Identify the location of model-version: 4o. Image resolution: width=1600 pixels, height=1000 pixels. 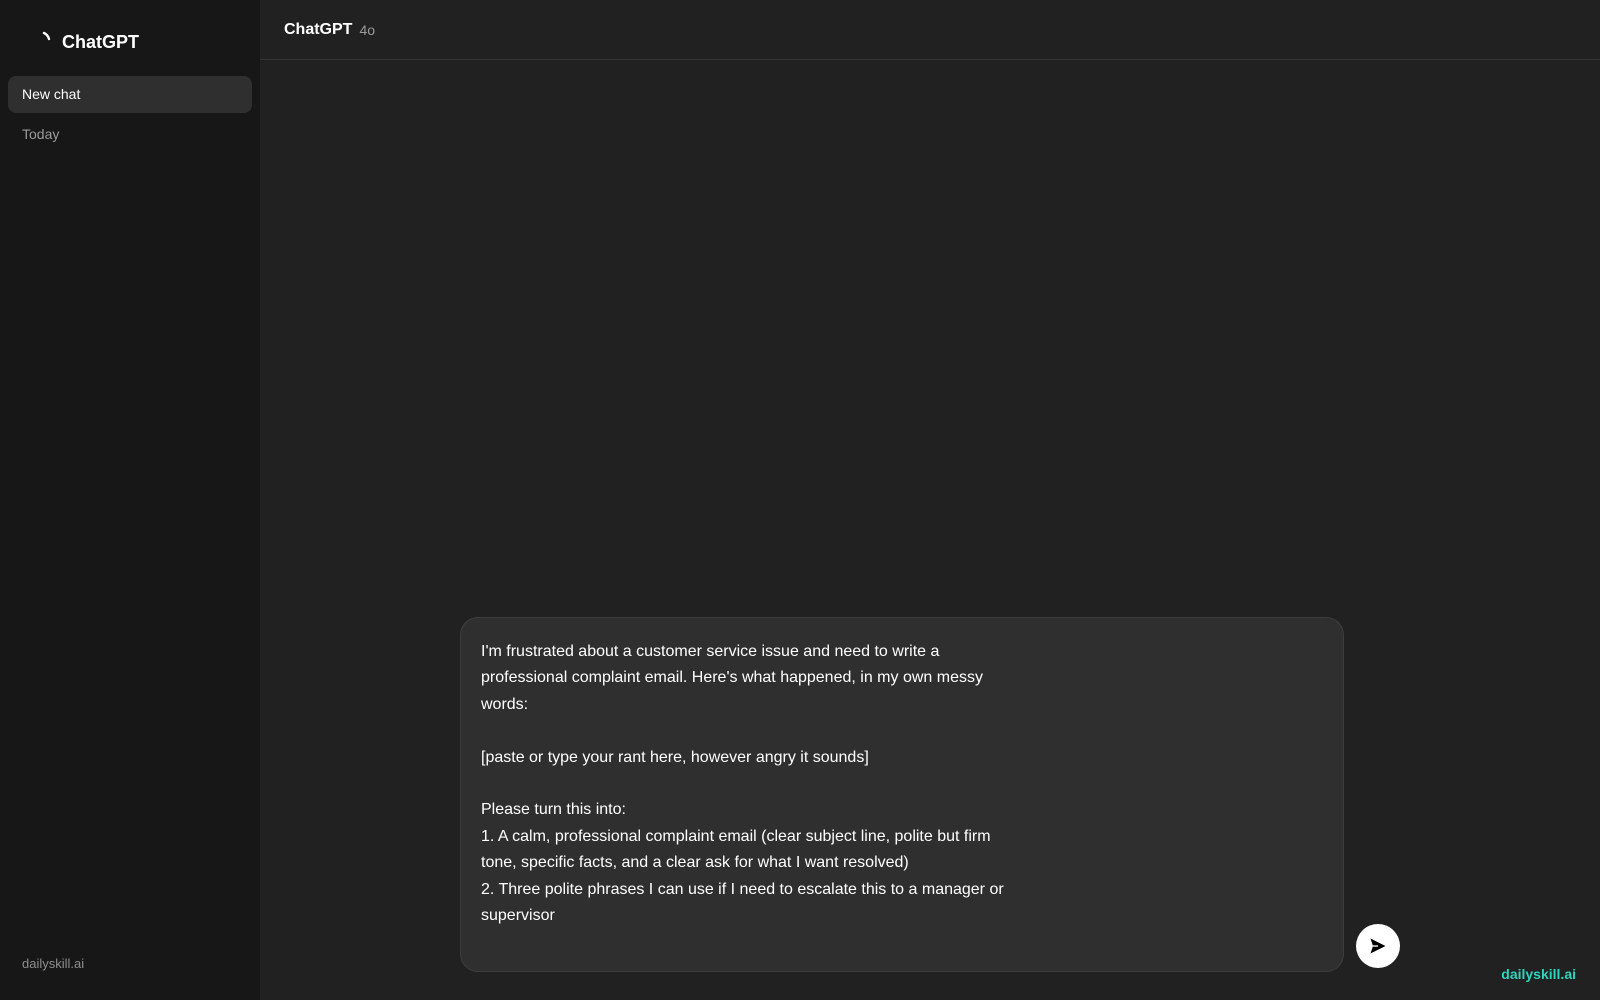
(367, 29).